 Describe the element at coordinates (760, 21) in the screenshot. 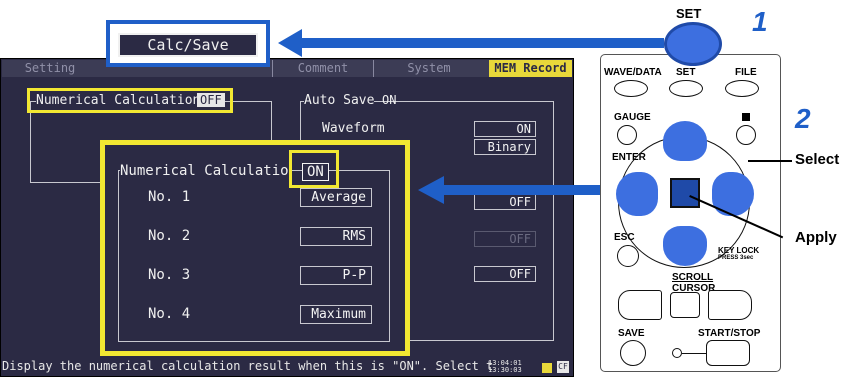

I see `step-1-number: 1` at that location.